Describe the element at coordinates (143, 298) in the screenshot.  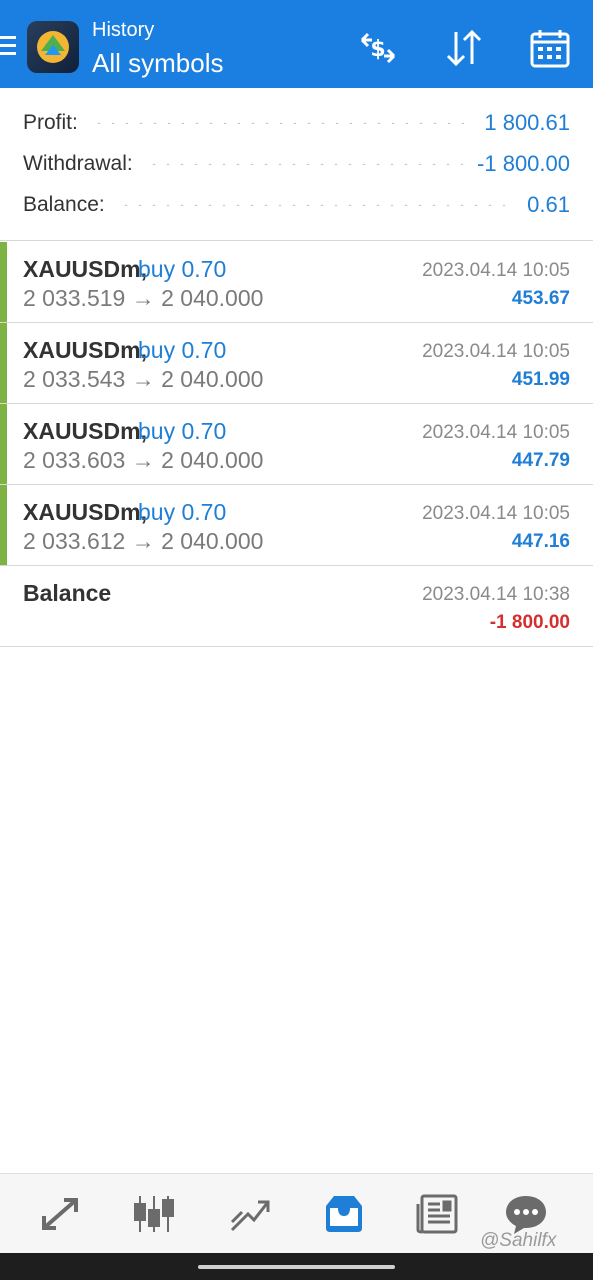
I see `deal-prices: 2 033.519 → 2 040.000` at that location.